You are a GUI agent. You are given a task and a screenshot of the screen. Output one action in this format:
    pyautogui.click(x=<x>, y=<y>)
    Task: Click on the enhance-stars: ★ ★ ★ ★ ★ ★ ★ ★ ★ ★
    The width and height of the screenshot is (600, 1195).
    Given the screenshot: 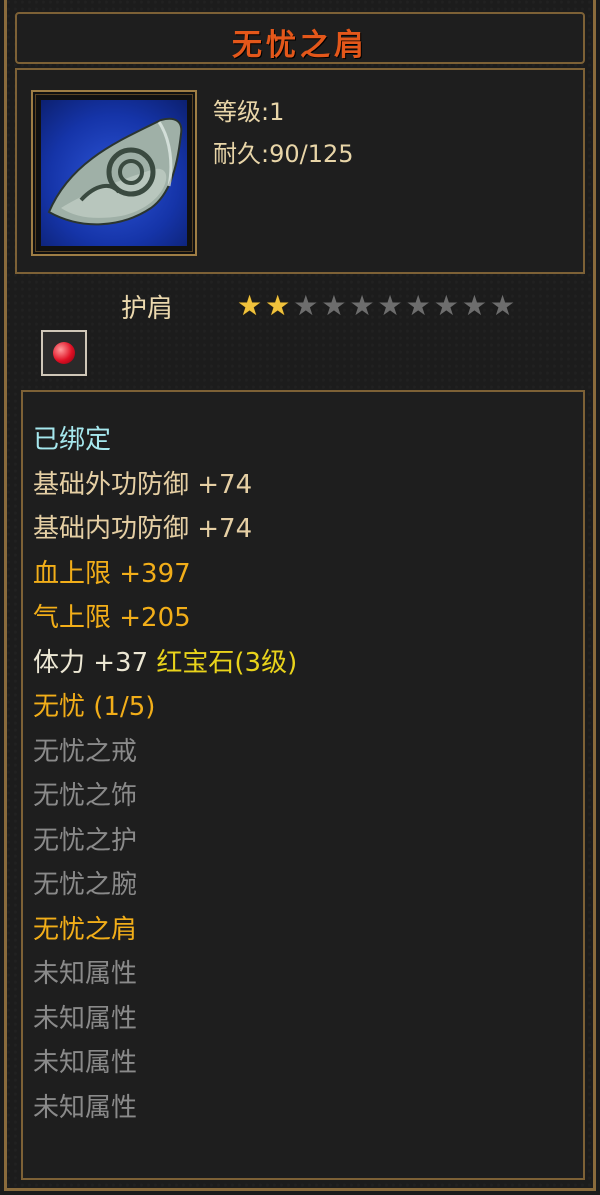 What is the action you would take?
    pyautogui.click(x=376, y=306)
    